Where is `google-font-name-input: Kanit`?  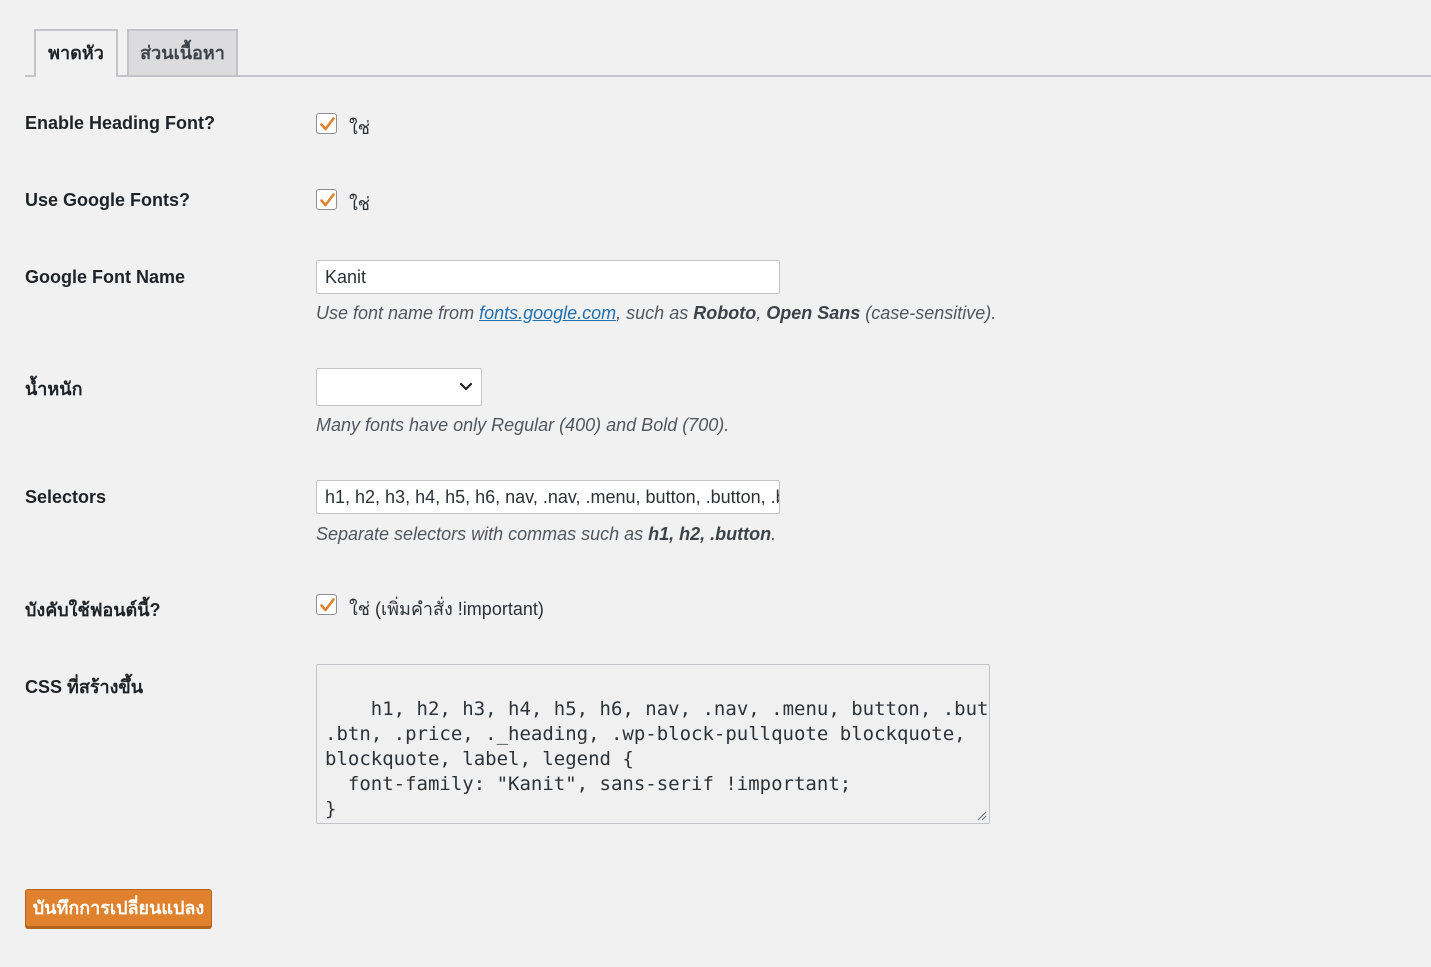
google-font-name-input: Kanit is located at coordinates (548, 277).